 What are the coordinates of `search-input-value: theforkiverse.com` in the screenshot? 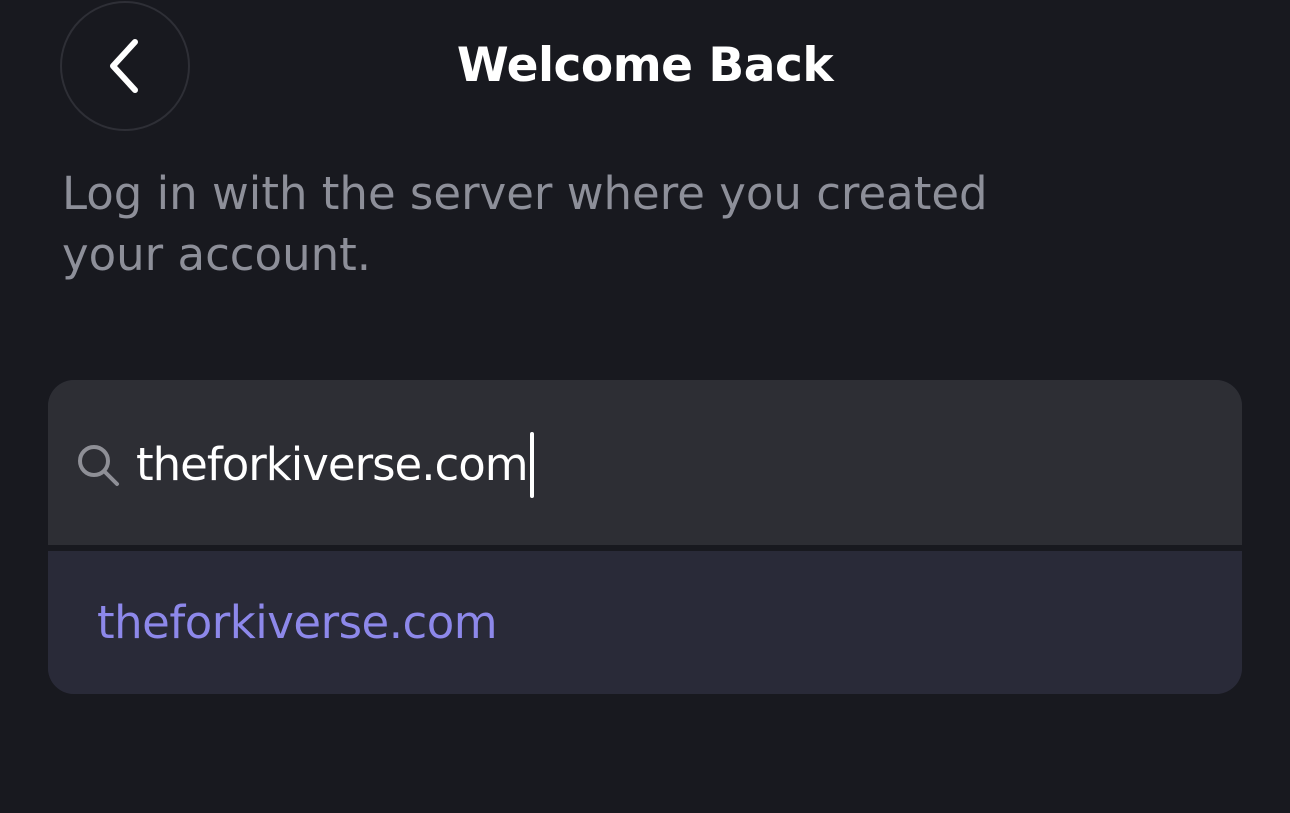 It's located at (332, 464).